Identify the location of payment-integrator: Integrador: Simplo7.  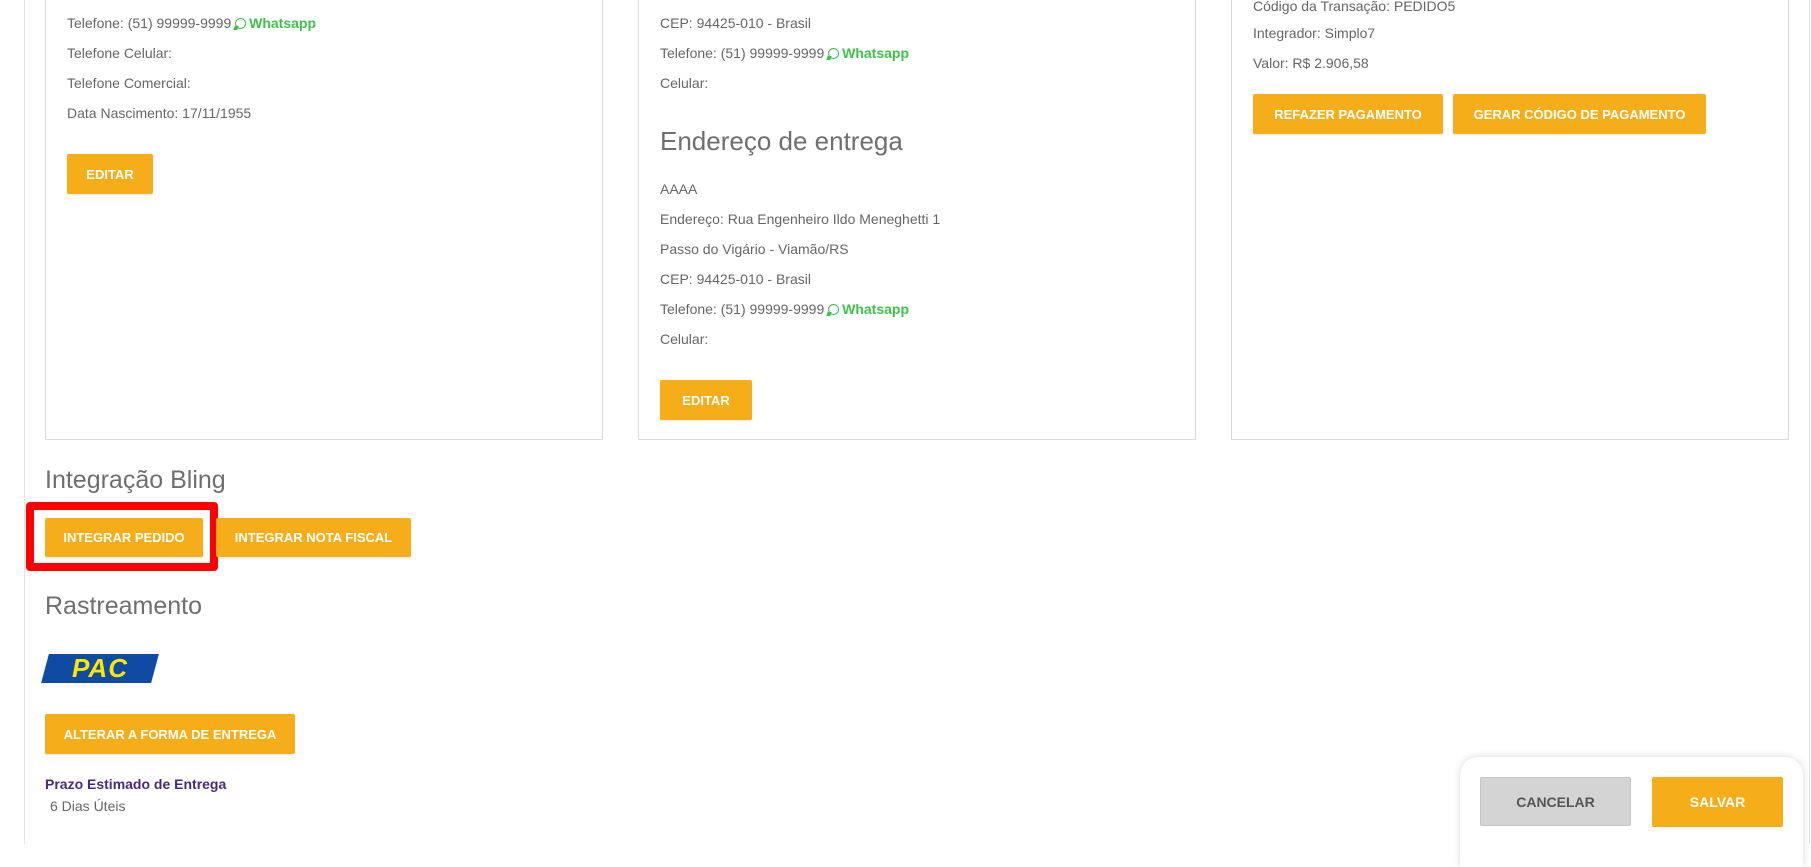
(1314, 33).